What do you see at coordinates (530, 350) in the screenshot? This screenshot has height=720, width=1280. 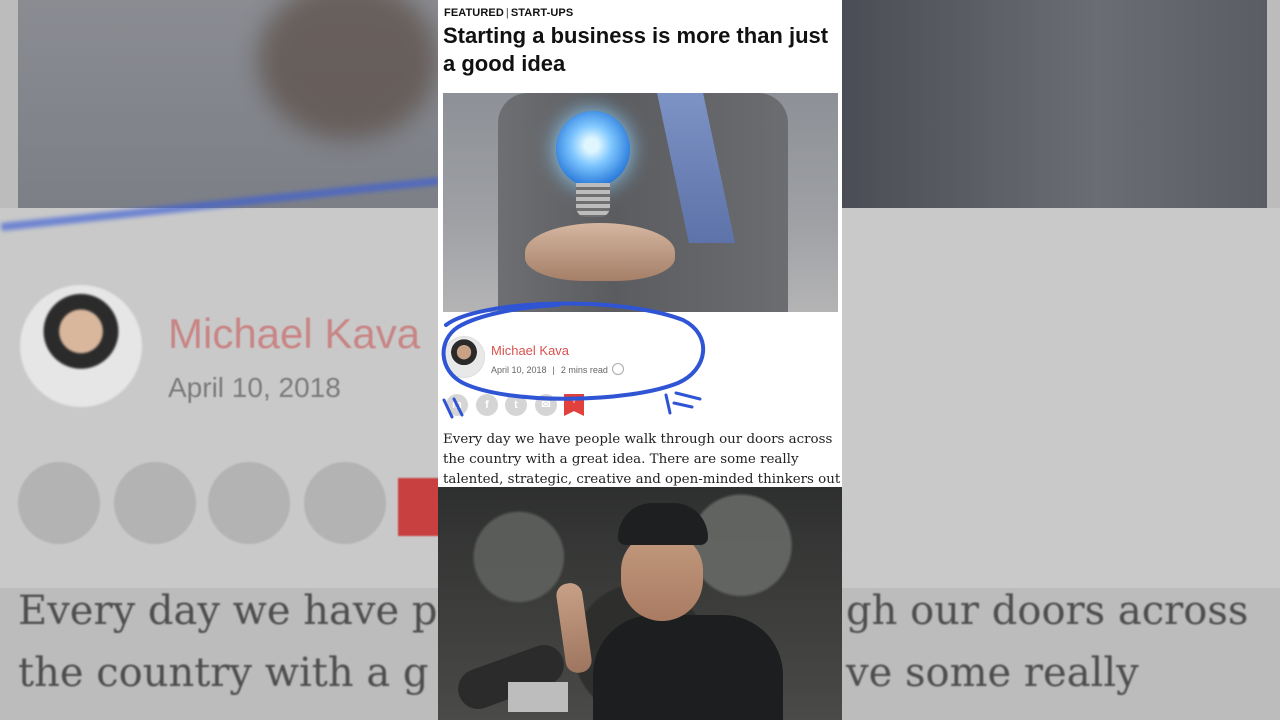 I see `author-name-link: Michael Kava` at bounding box center [530, 350].